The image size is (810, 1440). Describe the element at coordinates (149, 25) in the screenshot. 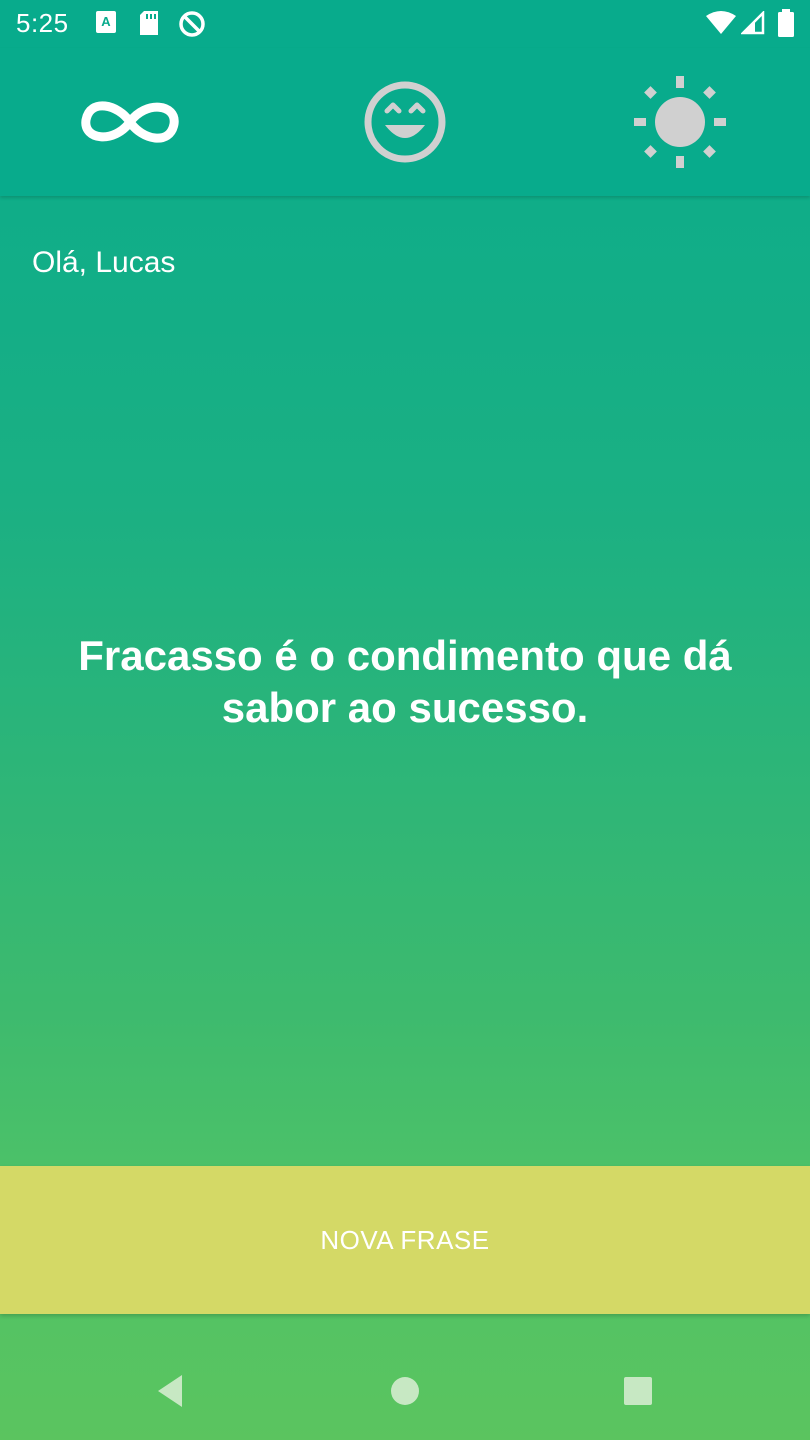

I see `sd-card-icon` at that location.